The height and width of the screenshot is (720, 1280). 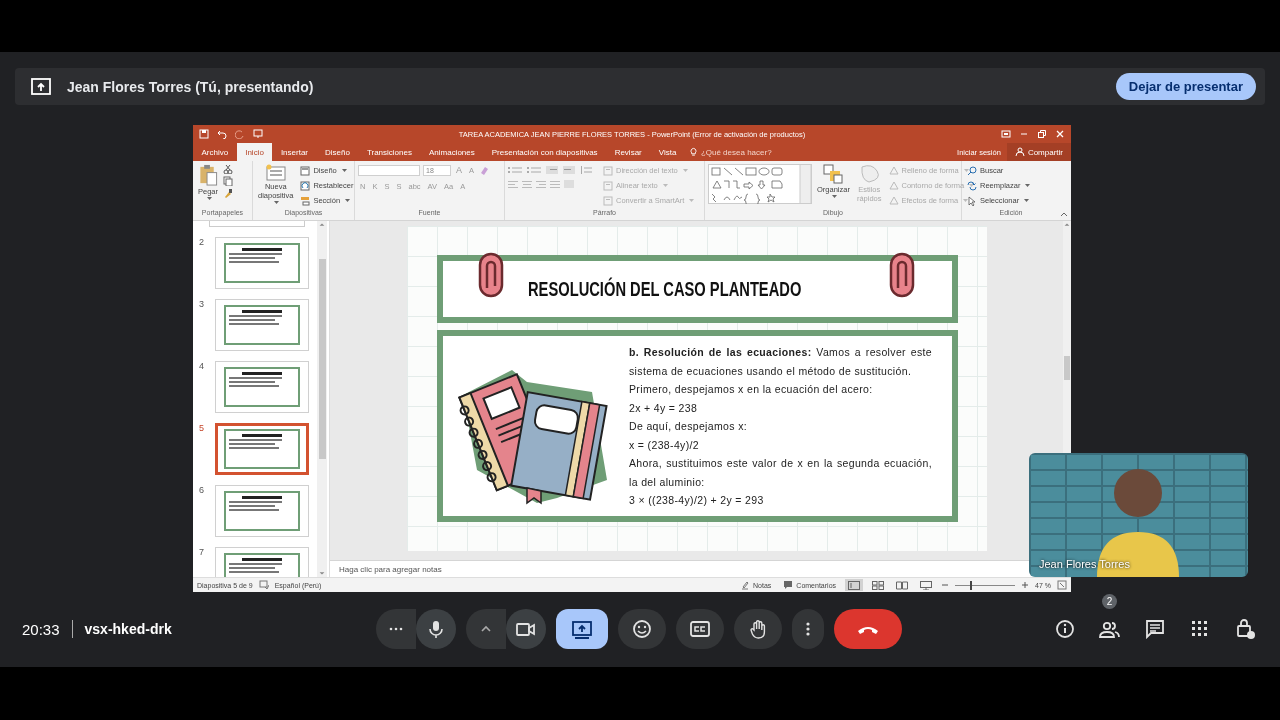 I want to click on chat-icon, so click(x=1155, y=629).